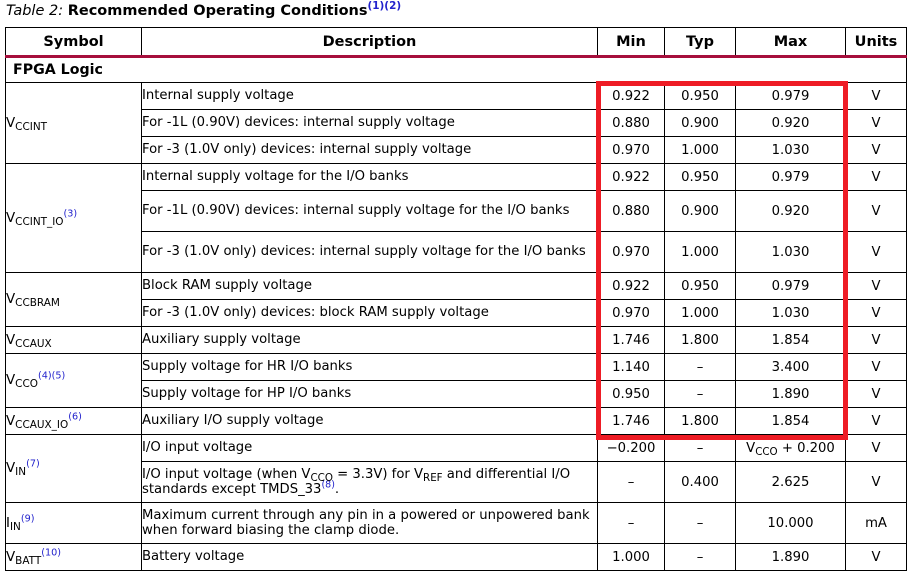 Image resolution: width=911 pixels, height=587 pixels. What do you see at coordinates (700, 482) in the screenshot?
I see `cell-typ: 0.400` at bounding box center [700, 482].